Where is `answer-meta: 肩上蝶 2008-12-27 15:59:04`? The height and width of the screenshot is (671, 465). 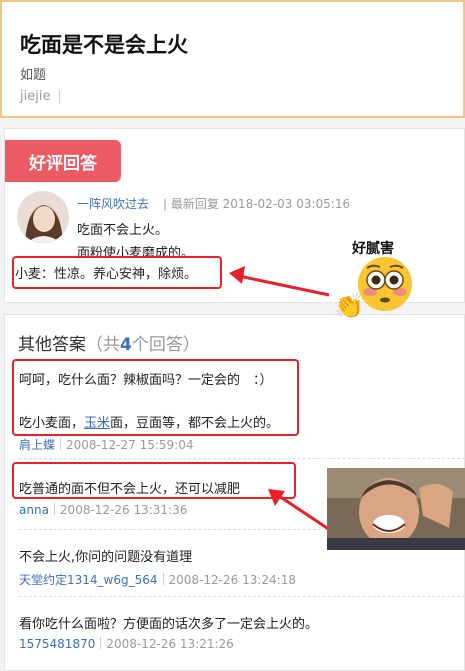 answer-meta: 肩上蝶 2008-12-27 15:59:04 is located at coordinates (106, 444).